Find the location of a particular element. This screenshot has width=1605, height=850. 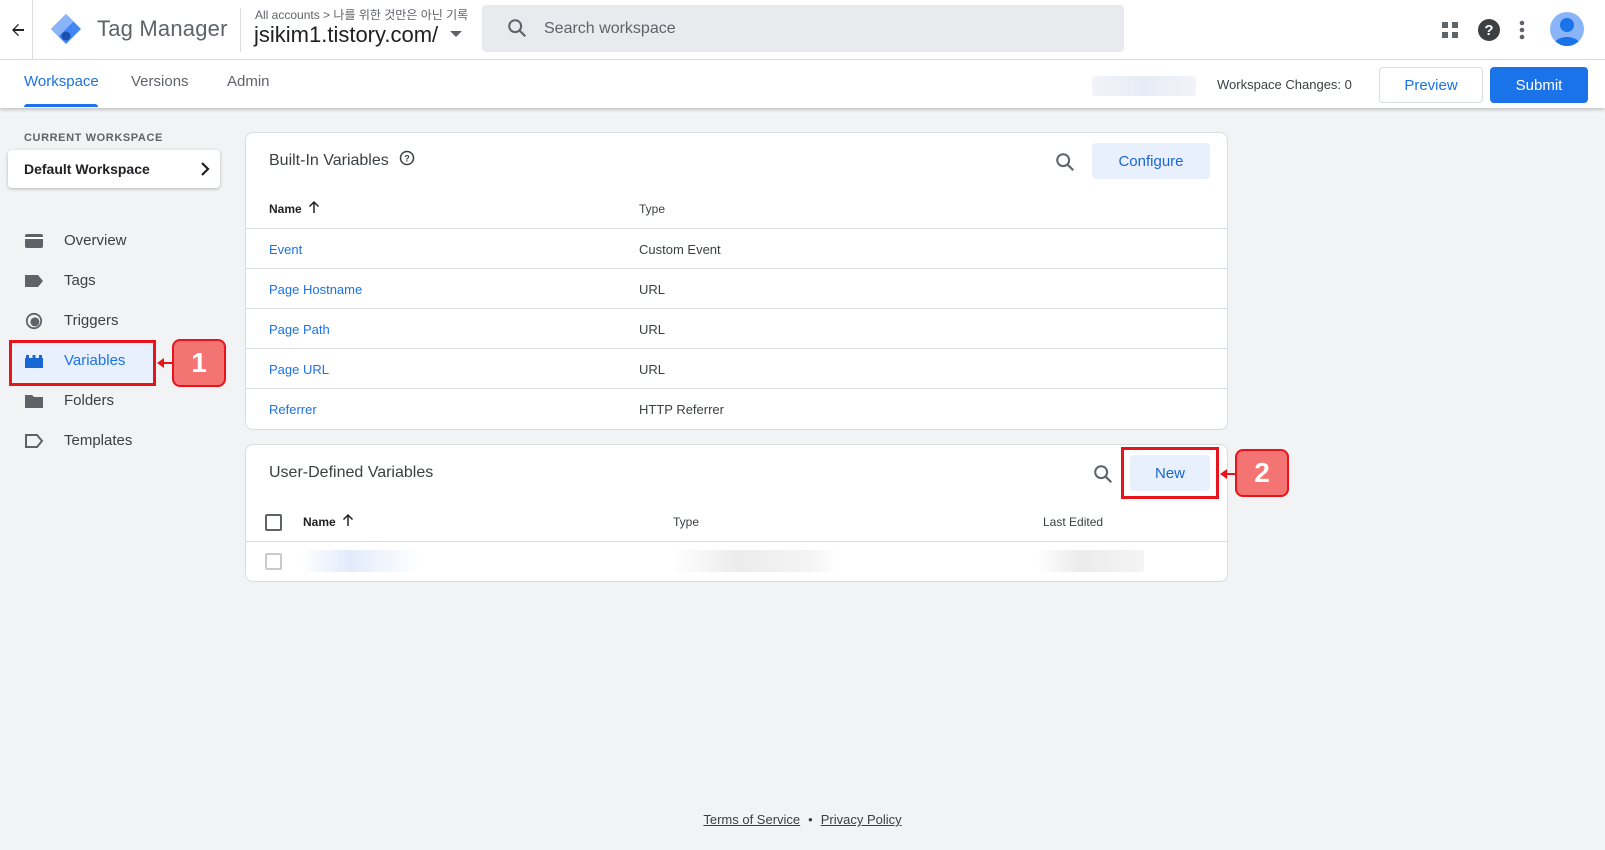

avatar is located at coordinates (1567, 29).